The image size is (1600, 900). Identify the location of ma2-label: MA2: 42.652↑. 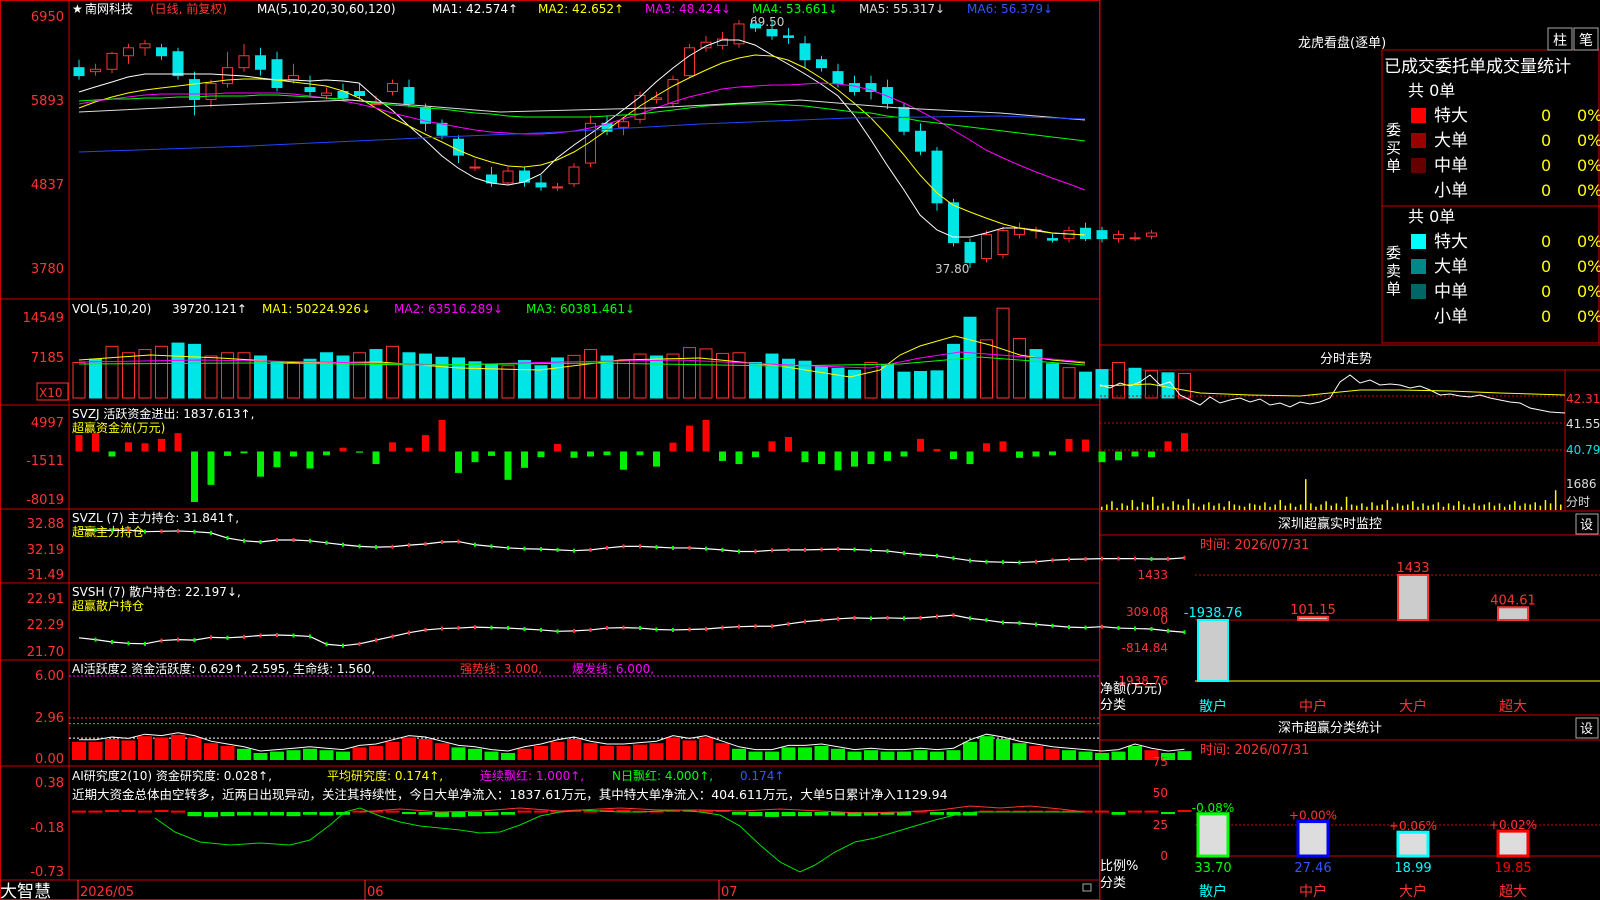
(581, 9).